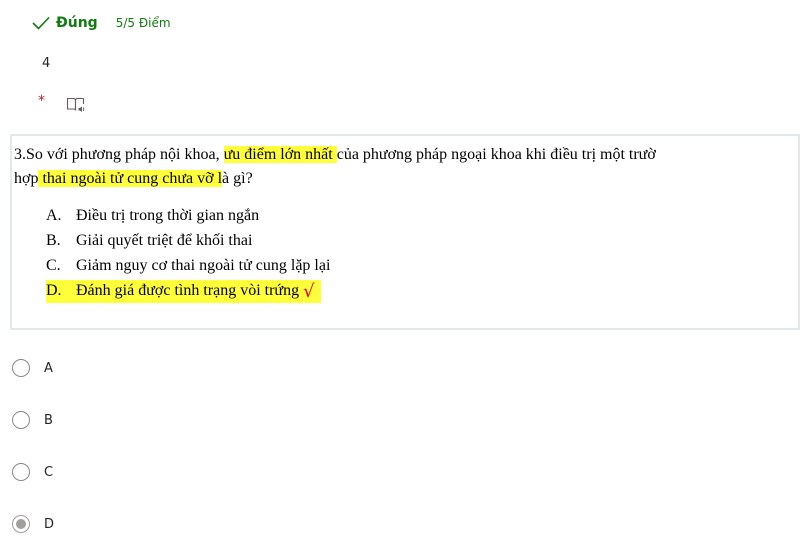 Image resolution: width=808 pixels, height=552 pixels. Describe the element at coordinates (53, 240) in the screenshot. I see `option-letter: B.` at that location.